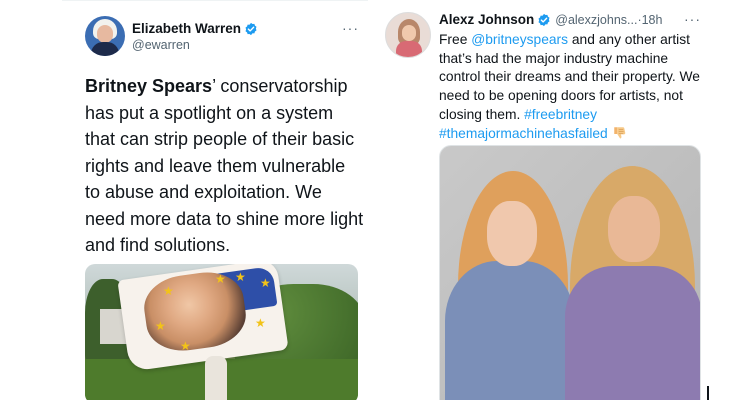  What do you see at coordinates (619, 132) in the screenshot?
I see `thumbs-down-icon` at bounding box center [619, 132].